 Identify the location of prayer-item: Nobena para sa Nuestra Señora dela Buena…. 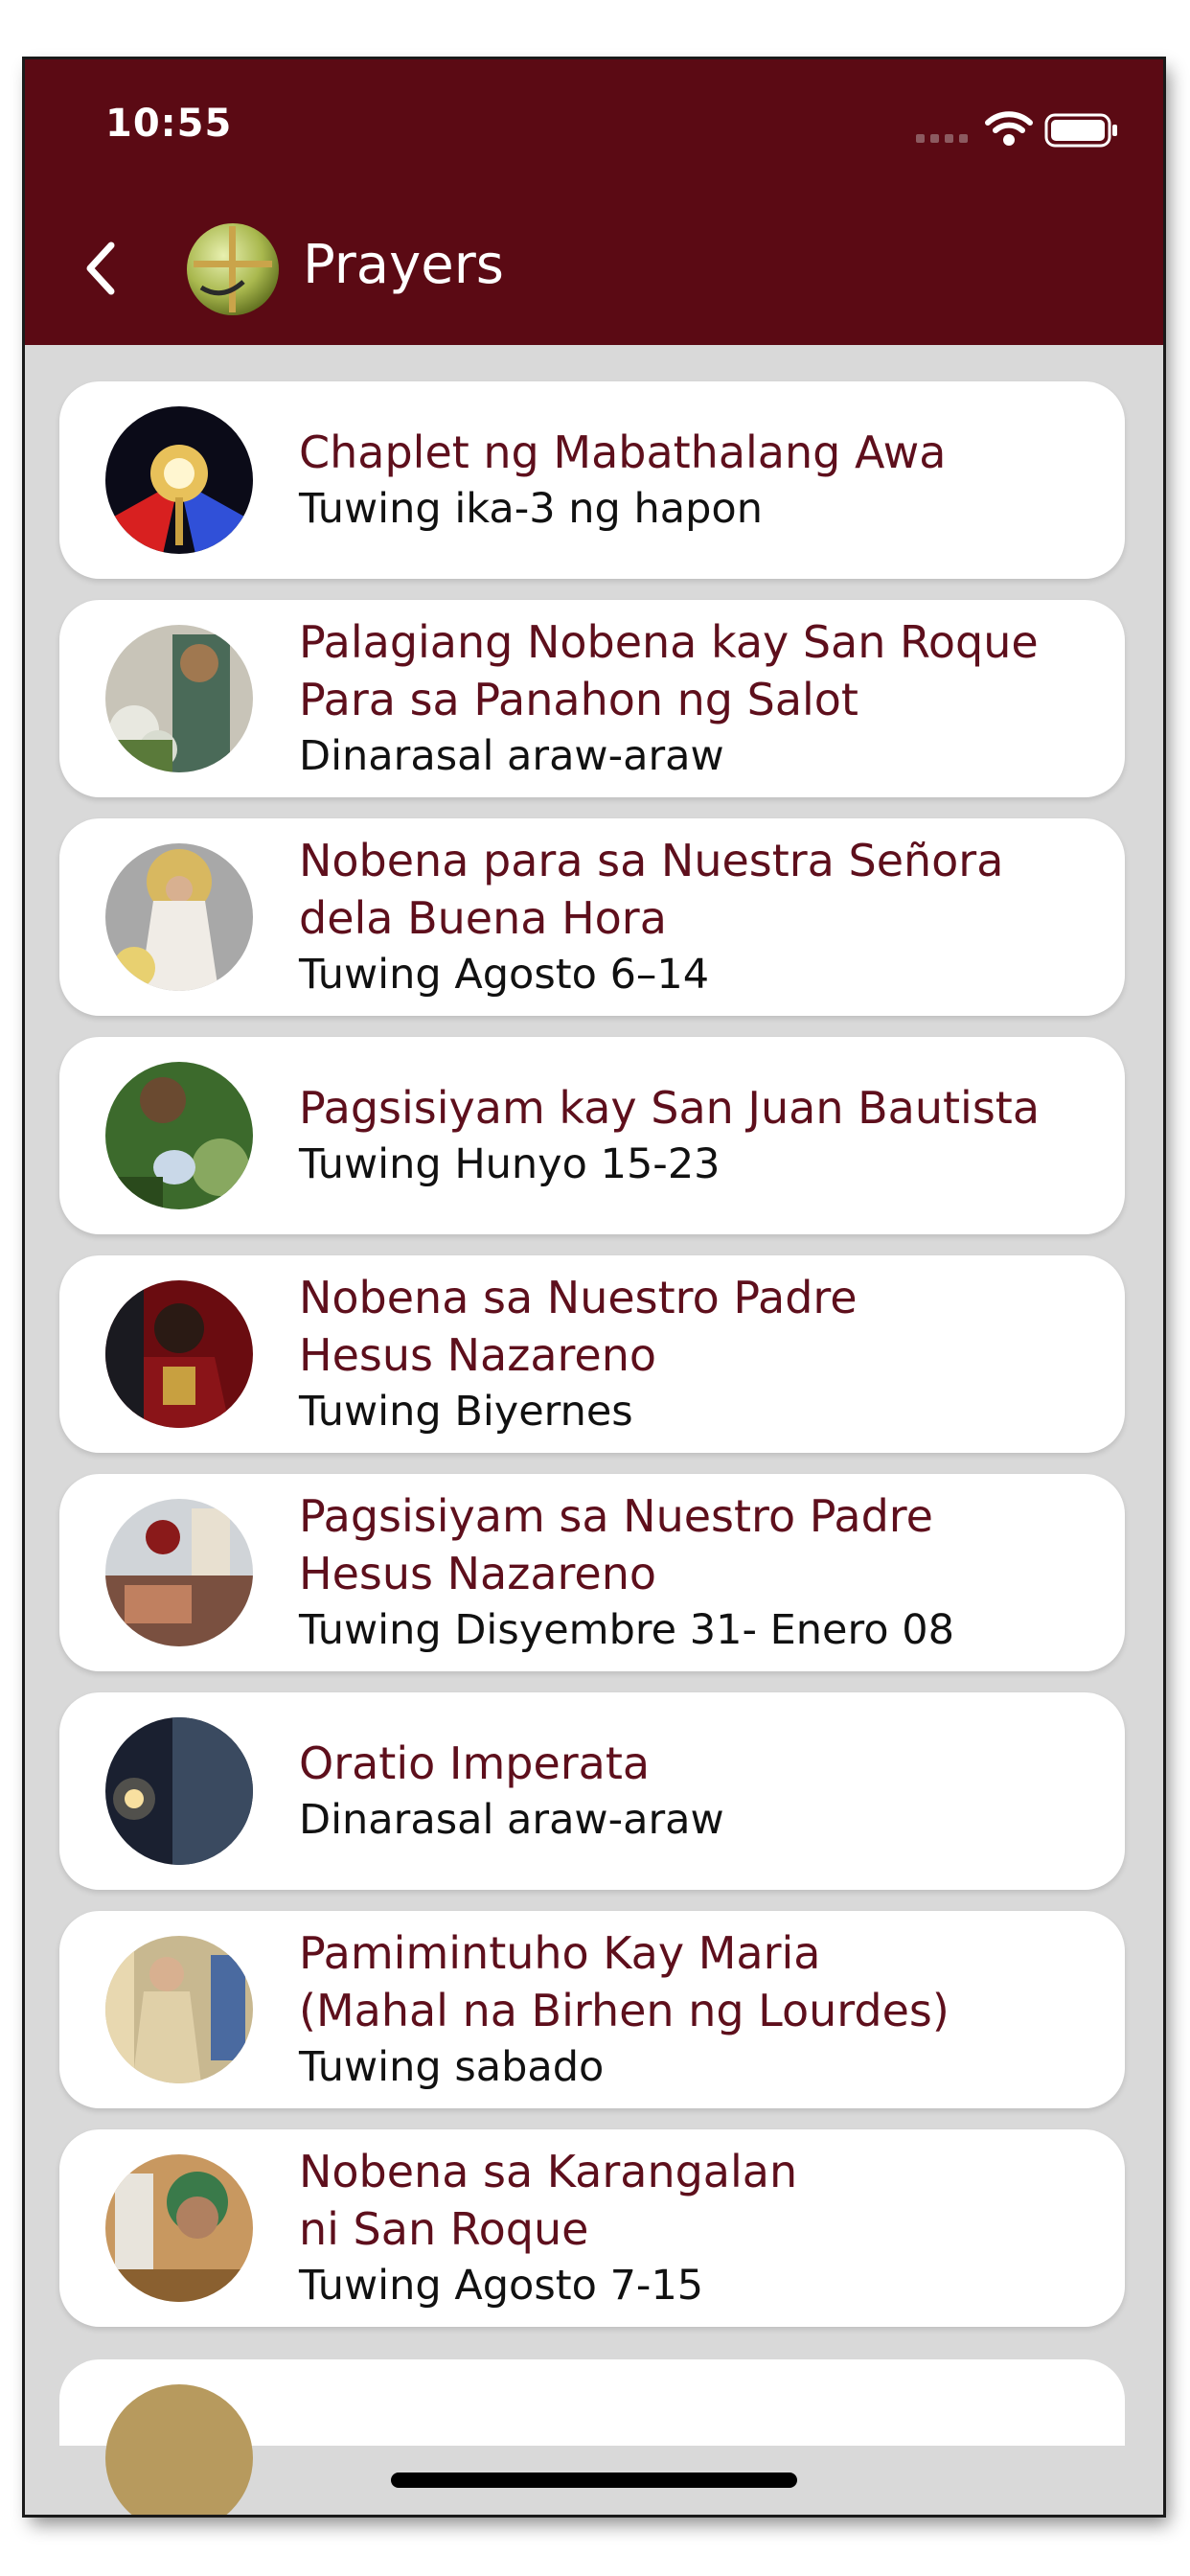
(592, 917).